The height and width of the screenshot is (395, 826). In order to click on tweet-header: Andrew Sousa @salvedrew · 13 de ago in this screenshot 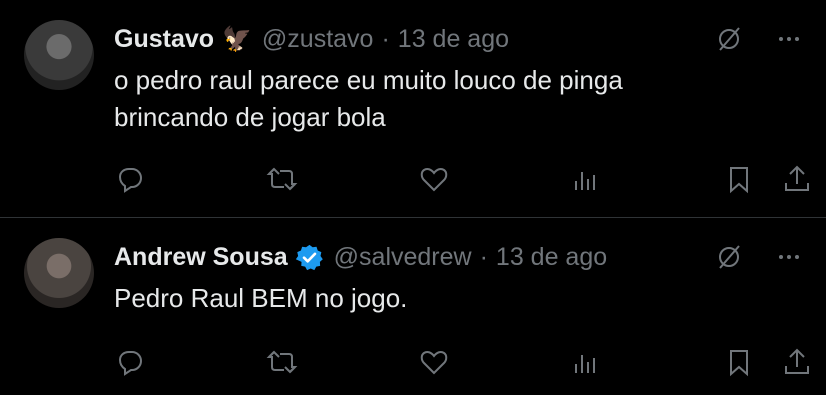, I will do `click(360, 257)`.